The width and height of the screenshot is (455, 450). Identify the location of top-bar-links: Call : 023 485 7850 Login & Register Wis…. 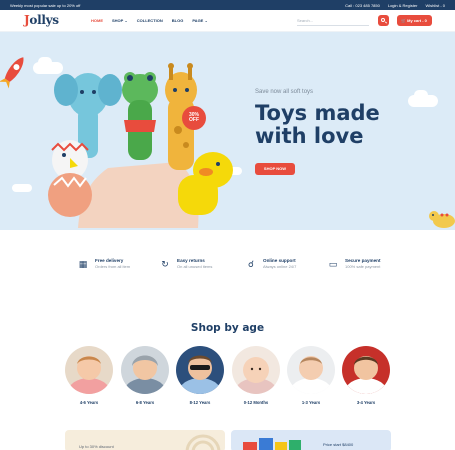
(395, 5).